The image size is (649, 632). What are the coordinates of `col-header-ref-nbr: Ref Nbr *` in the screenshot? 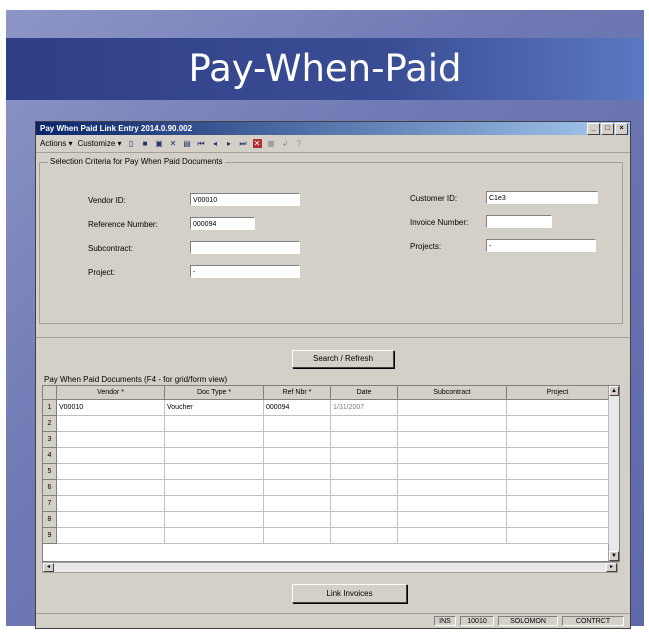 It's located at (297, 393).